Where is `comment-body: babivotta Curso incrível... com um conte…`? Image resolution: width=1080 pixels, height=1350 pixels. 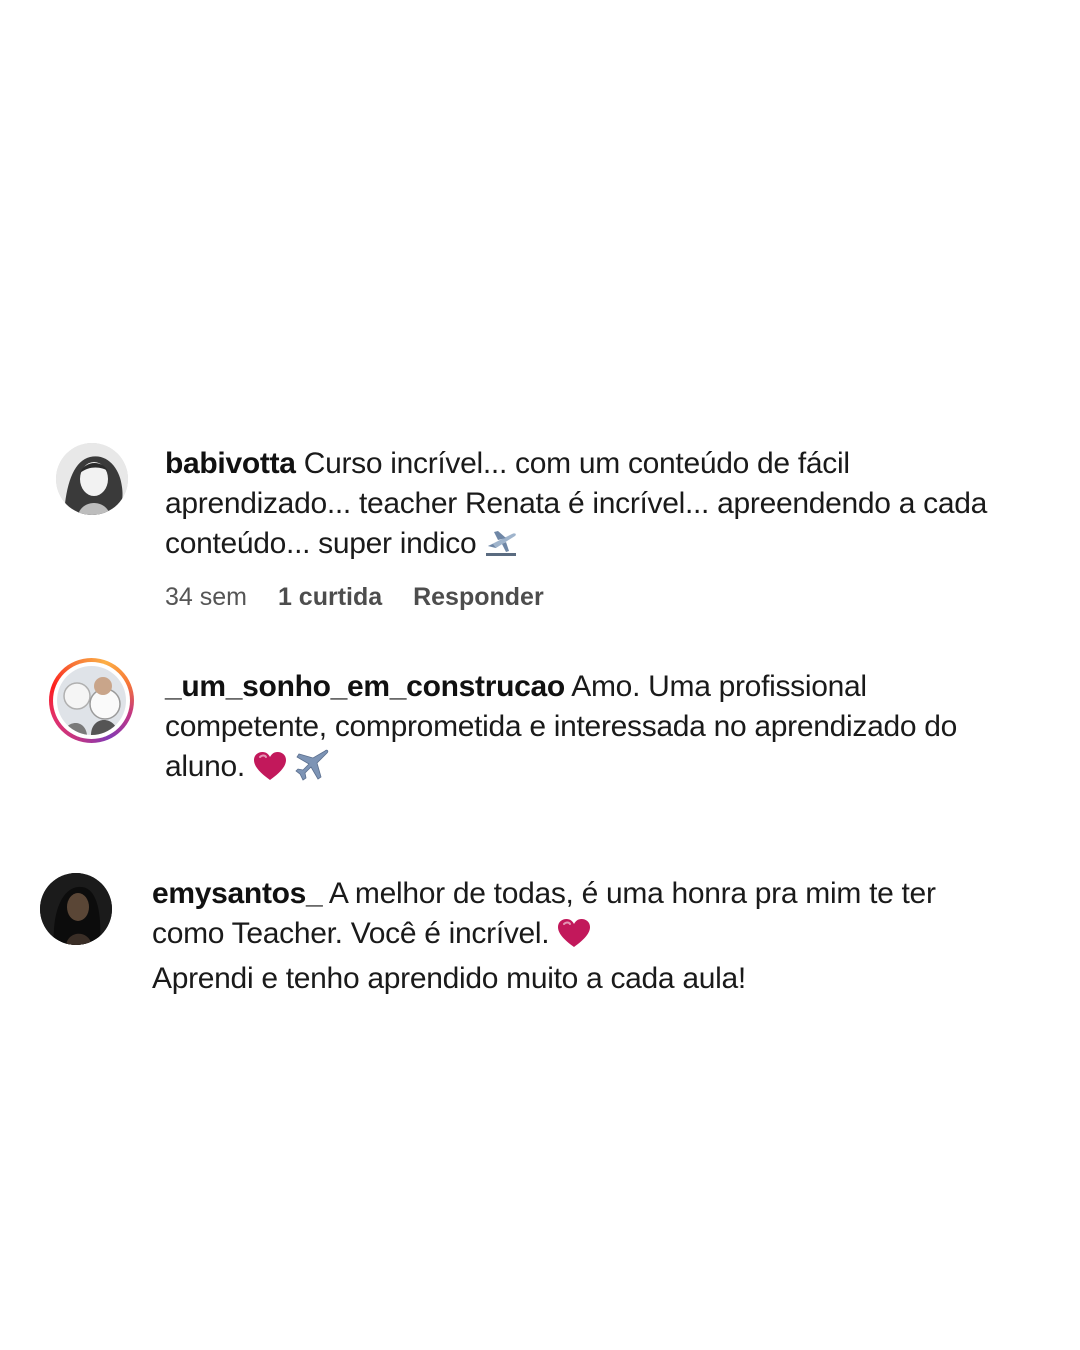 comment-body: babivotta Curso incrível... com um conte… is located at coordinates (605, 506).